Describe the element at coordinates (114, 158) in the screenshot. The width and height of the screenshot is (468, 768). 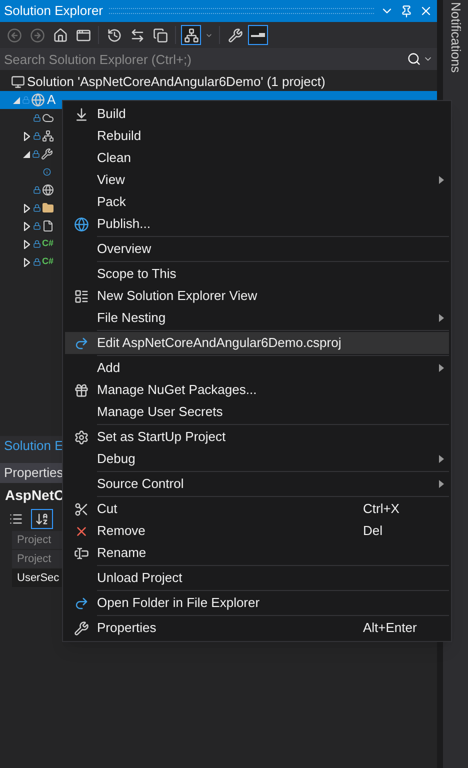
I see `menu-label: Clean` at that location.